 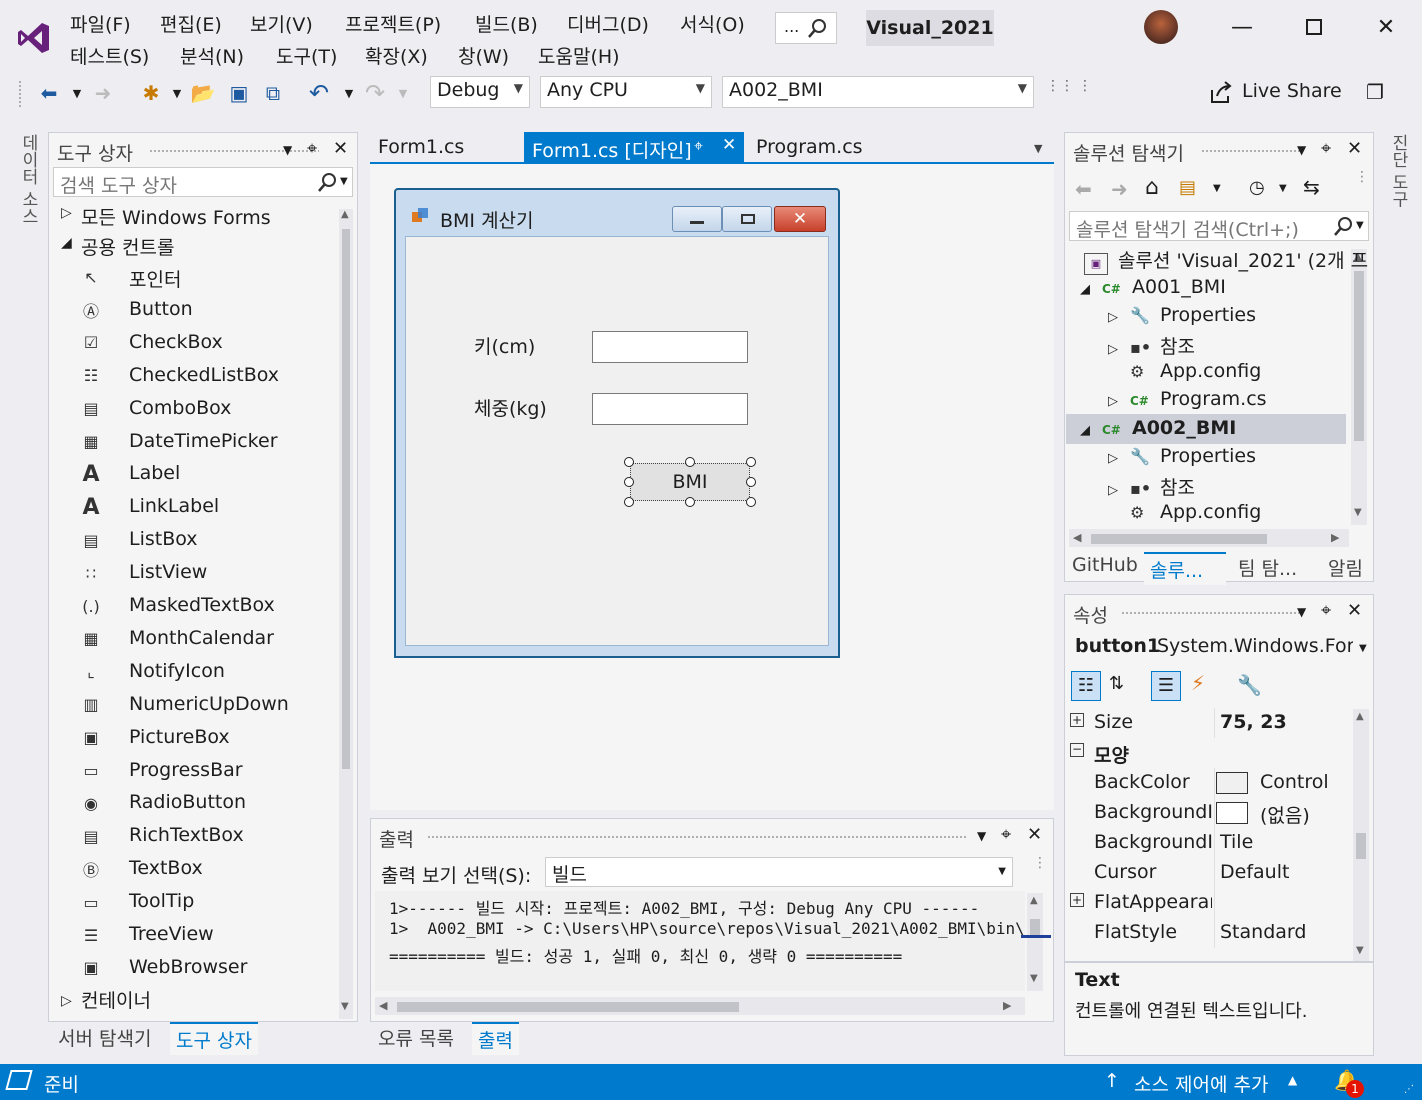 What do you see at coordinates (1077, 537) in the screenshot?
I see `scroll-left-icon: ◀` at bounding box center [1077, 537].